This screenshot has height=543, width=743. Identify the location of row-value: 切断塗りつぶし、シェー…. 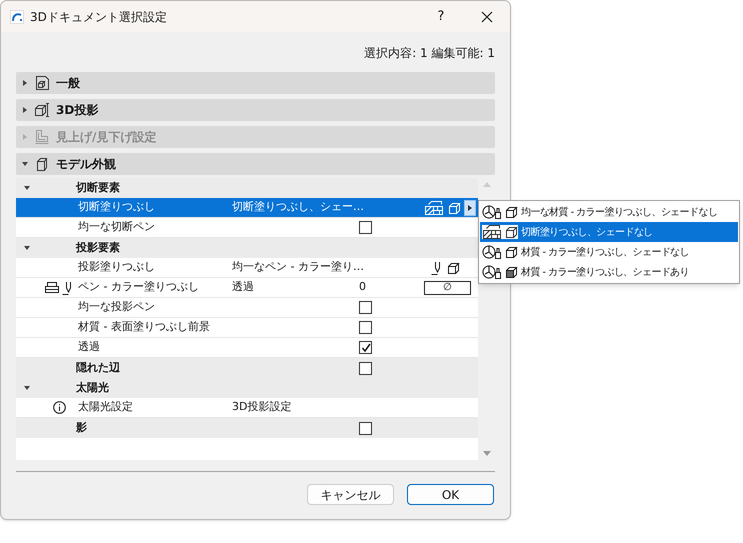
(298, 207).